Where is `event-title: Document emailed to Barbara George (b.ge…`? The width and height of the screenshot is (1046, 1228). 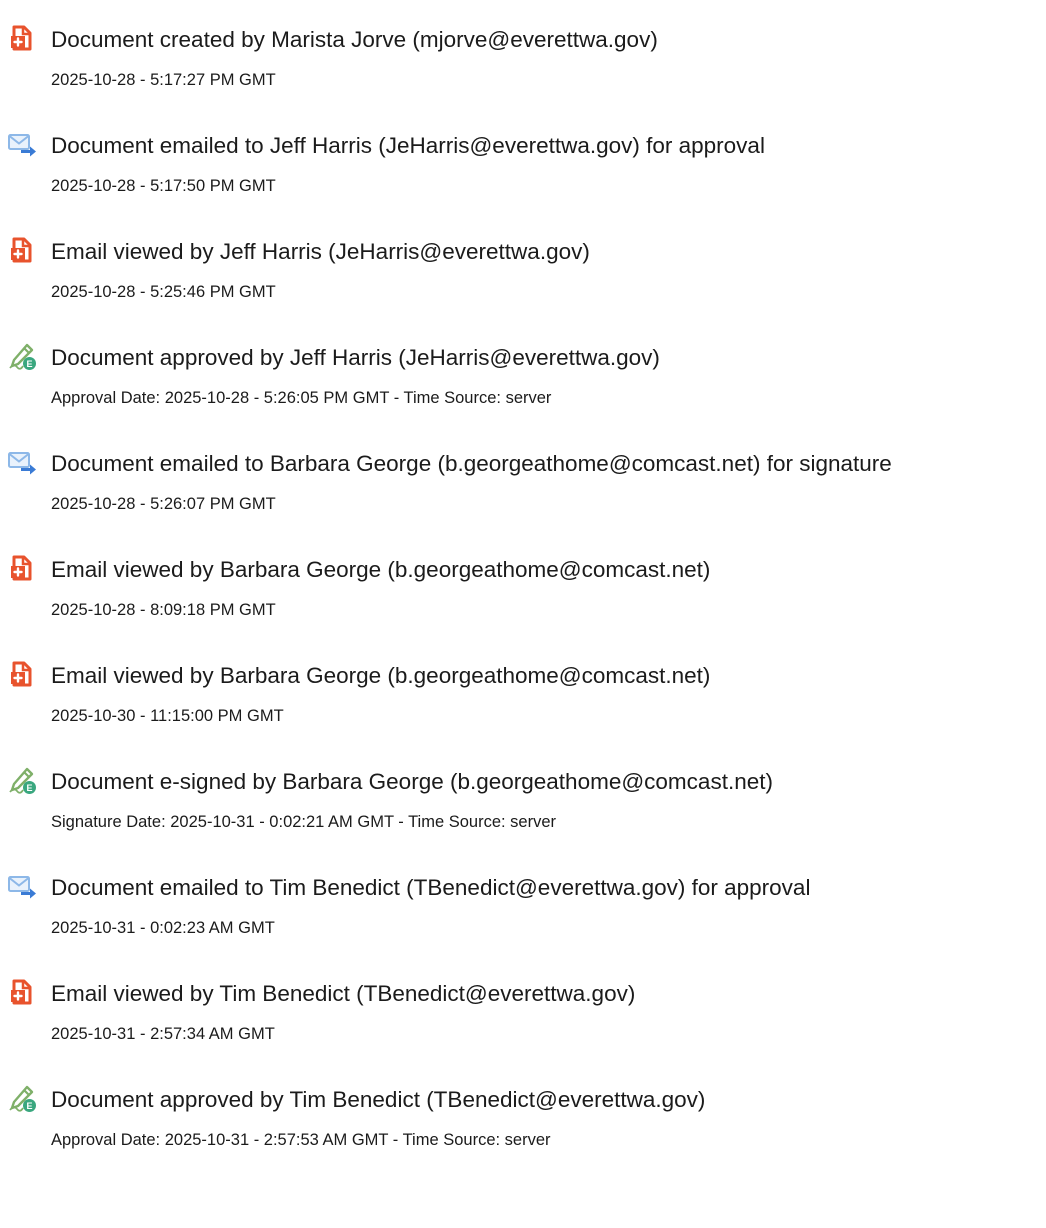
event-title: Document emailed to Barbara George (b.ge… is located at coordinates (471, 463).